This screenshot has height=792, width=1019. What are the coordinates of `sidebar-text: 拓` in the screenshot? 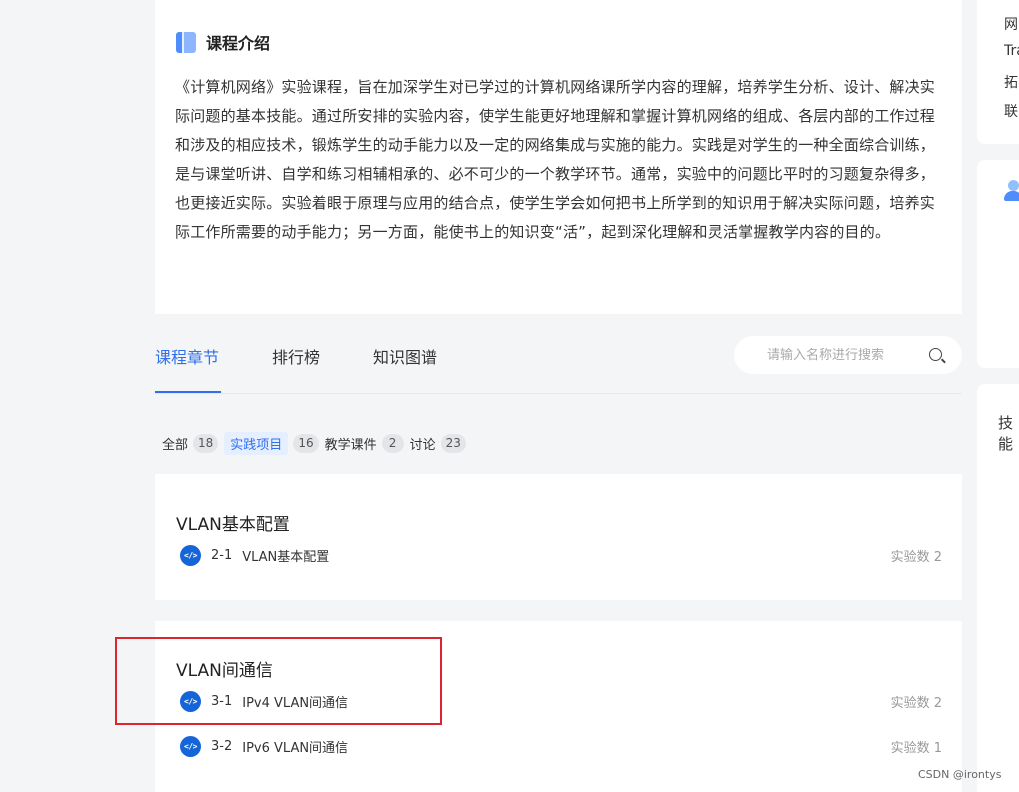 It's located at (1011, 83).